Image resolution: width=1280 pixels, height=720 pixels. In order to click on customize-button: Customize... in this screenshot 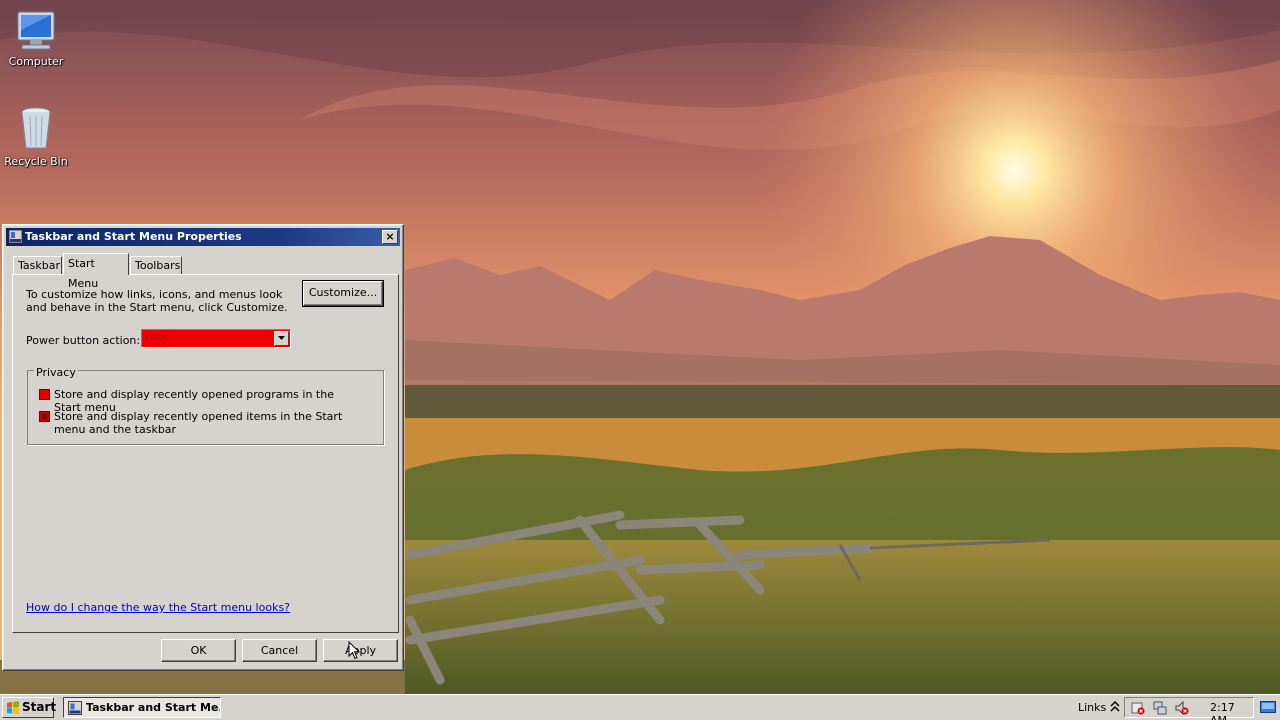, I will do `click(343, 293)`.